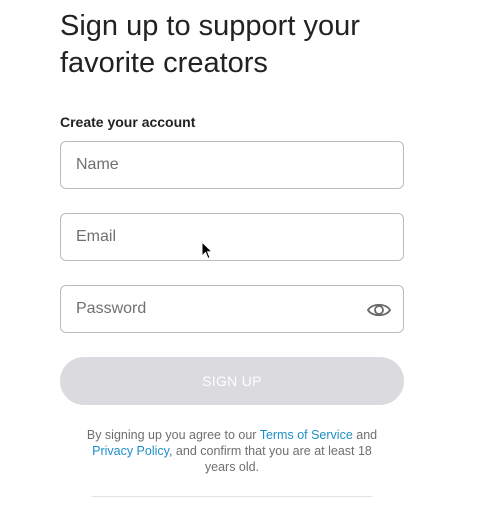 The image size is (493, 511). I want to click on page-title: Sign up to support your favorite creators, so click(260, 45).